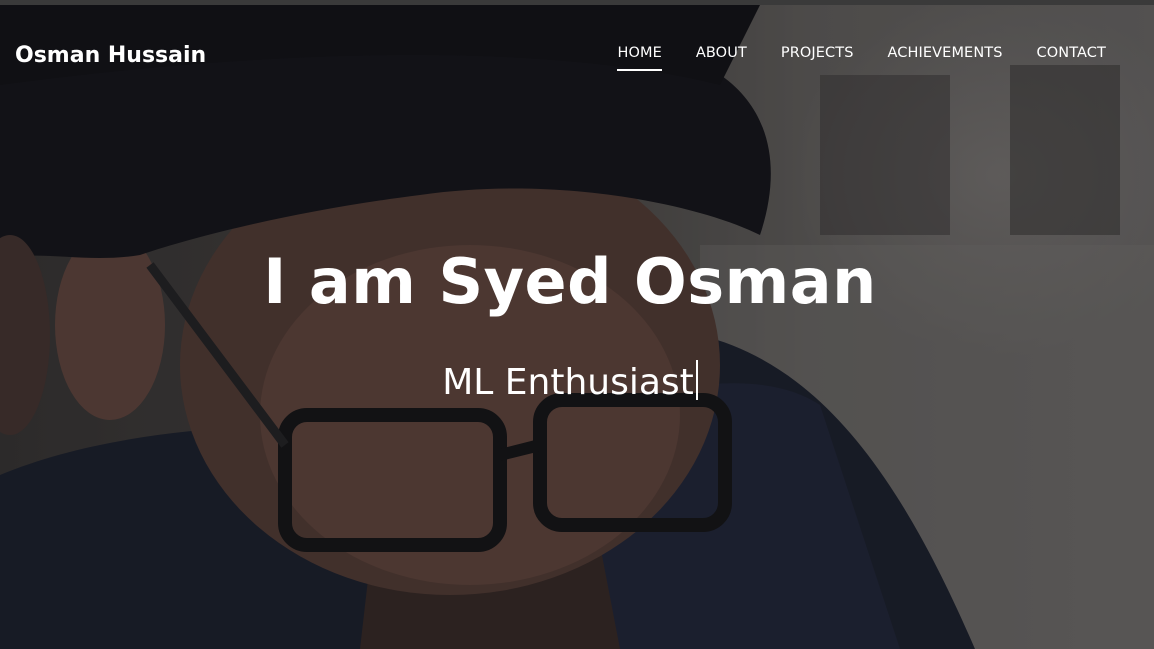  I want to click on nav-item-projects: PROJECTS, so click(817, 56).